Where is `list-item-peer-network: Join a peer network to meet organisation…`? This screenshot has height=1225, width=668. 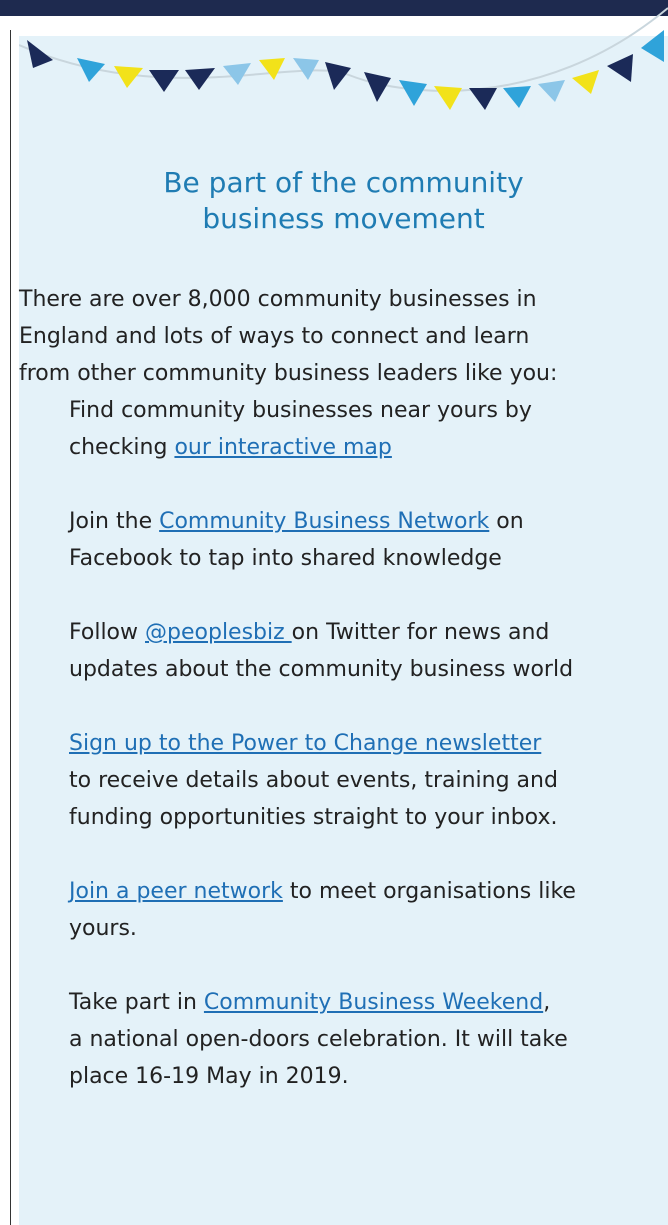
list-item-peer-network: Join a peer network to meet organisation… is located at coordinates (359, 910).